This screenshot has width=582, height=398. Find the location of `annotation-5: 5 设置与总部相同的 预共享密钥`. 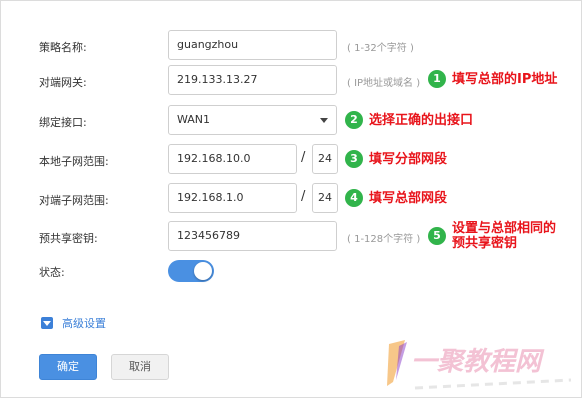

annotation-5: 5 设置与总部相同的 预共享密钥 is located at coordinates (492, 236).